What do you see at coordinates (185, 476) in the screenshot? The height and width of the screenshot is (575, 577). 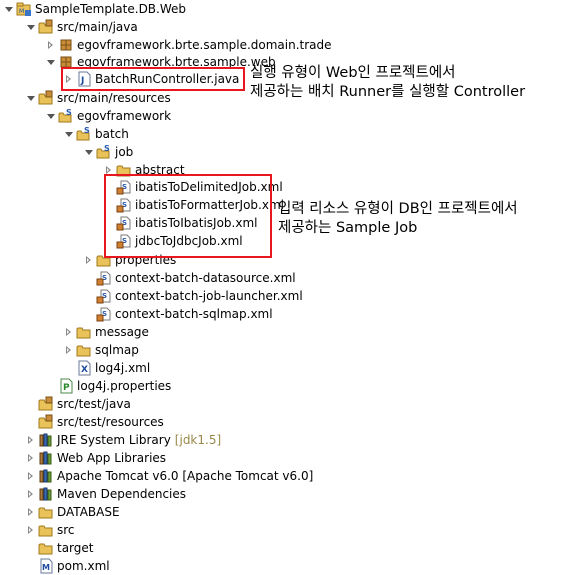 I see `tree-item-label: Apache Tomcat v6.0 [Apache Tomcat v6.0]` at bounding box center [185, 476].